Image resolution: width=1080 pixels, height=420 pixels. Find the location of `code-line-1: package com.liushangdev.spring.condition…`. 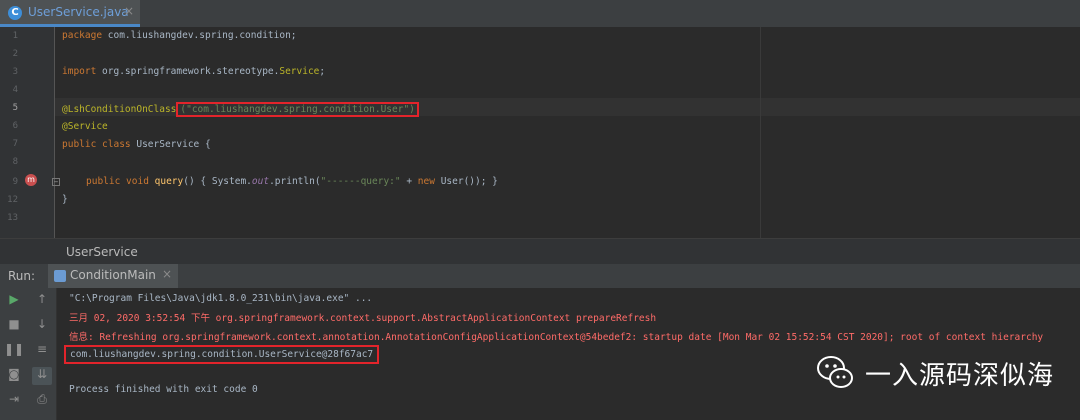

code-line-1: package com.liushangdev.spring.condition… is located at coordinates (179, 35).